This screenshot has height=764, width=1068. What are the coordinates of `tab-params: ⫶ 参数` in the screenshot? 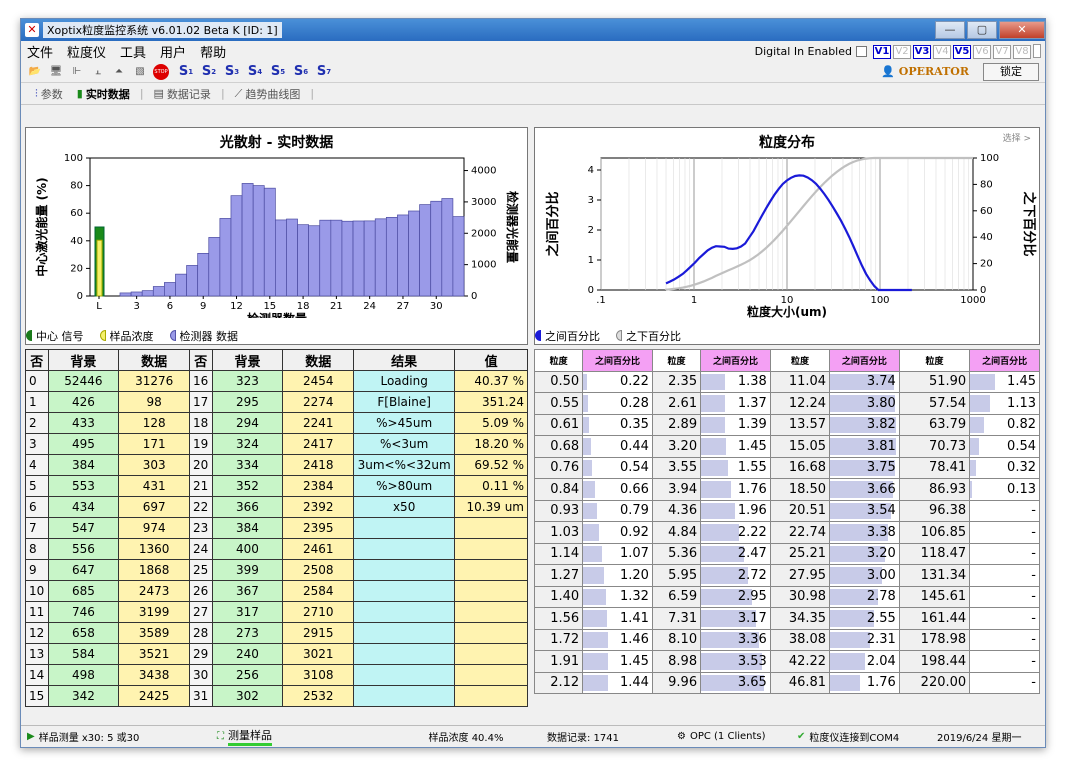 It's located at (49, 94).